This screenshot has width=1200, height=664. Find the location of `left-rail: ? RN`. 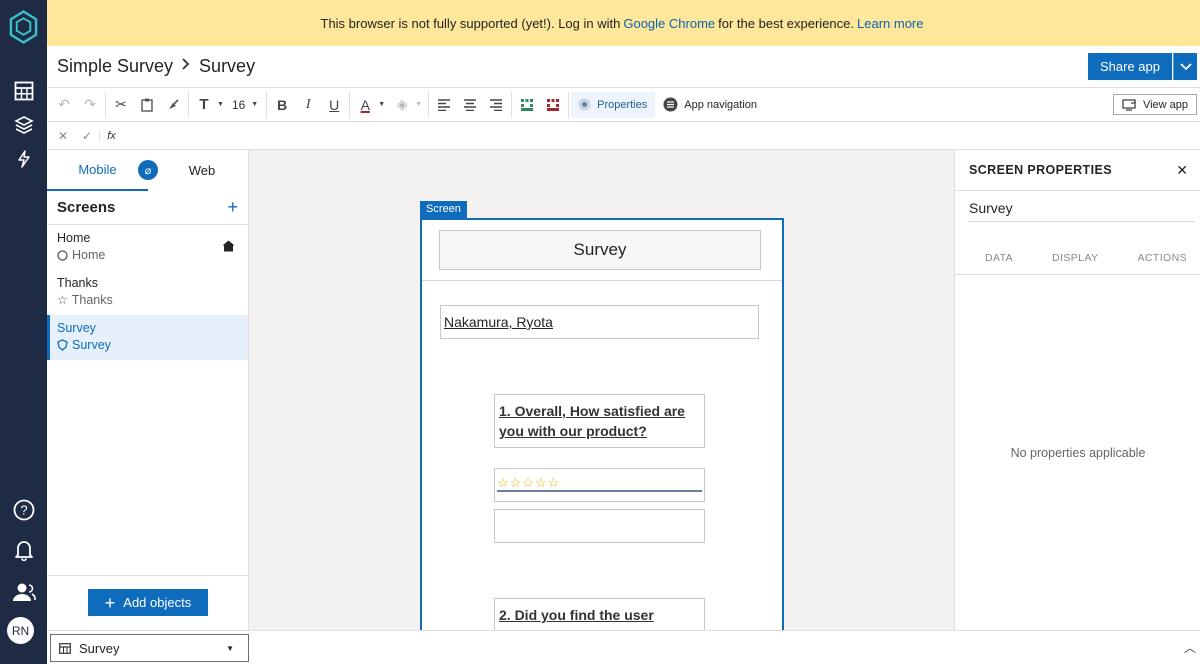

left-rail: ? RN is located at coordinates (23, 332).